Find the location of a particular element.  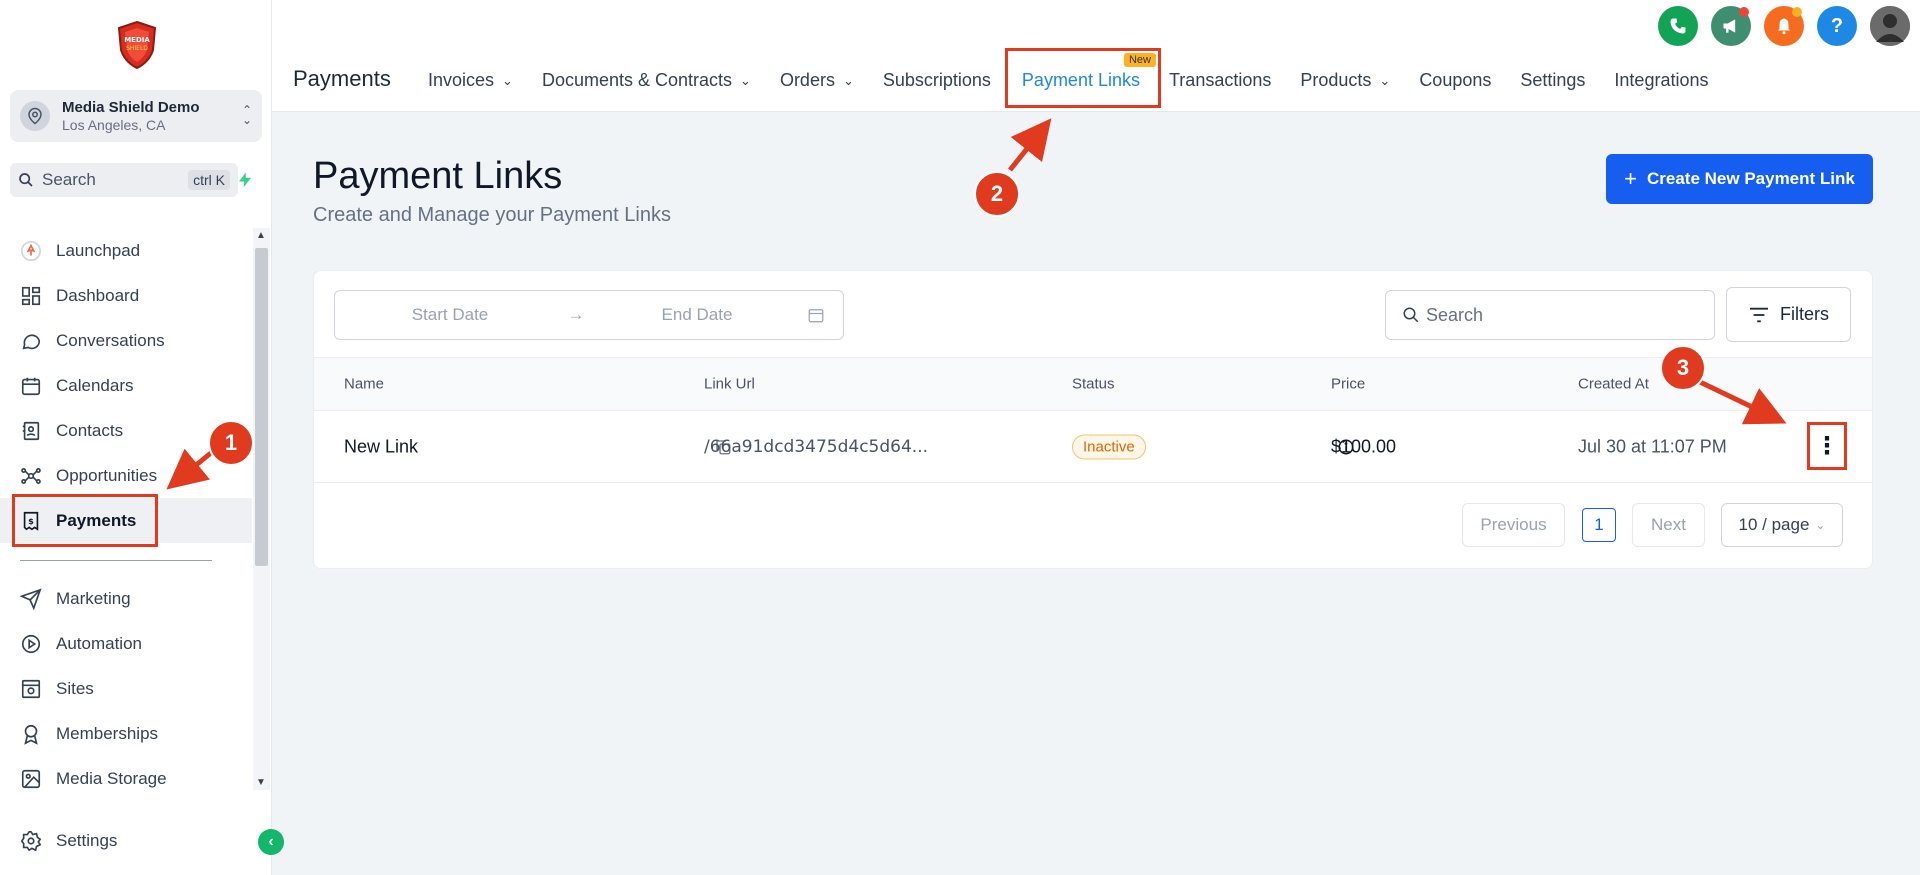

tab-transactions: Transactions is located at coordinates (1220, 80).